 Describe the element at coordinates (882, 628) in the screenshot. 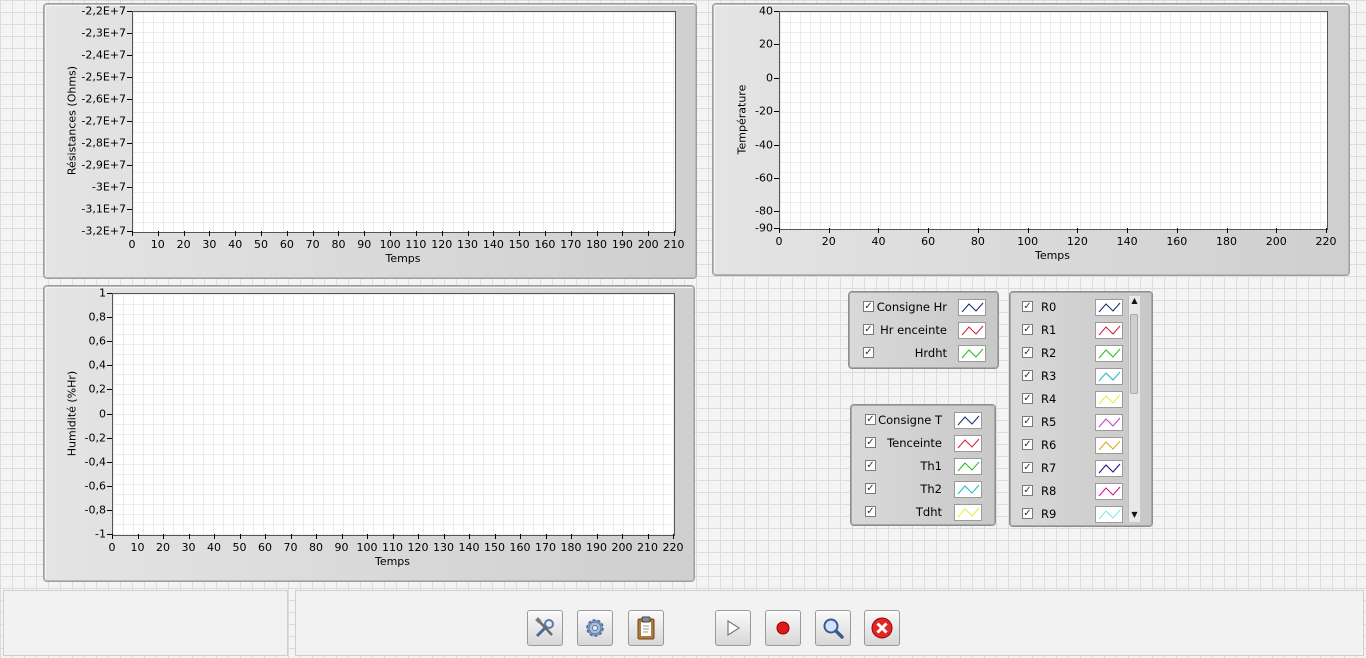

I see `close-button` at that location.